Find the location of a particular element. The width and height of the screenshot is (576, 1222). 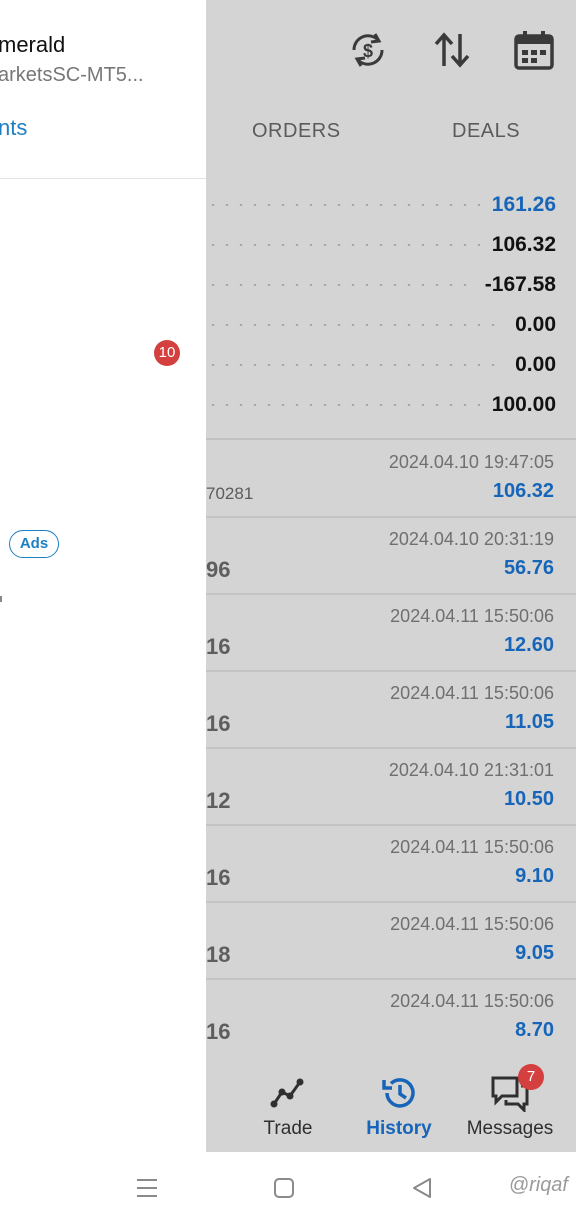

bottom-navigation: Trade History Messages 7 is located at coordinates (391, 1102).